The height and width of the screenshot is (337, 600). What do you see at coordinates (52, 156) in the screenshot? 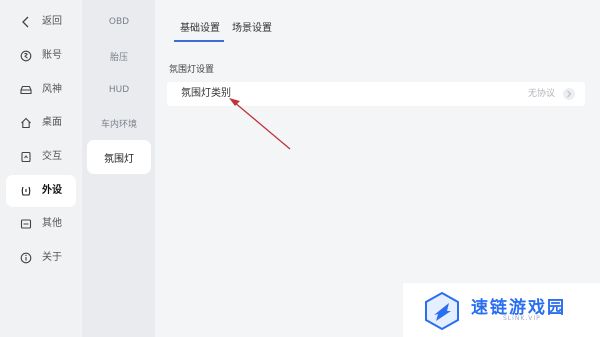
I see `sidebar-item-label: 交互` at bounding box center [52, 156].